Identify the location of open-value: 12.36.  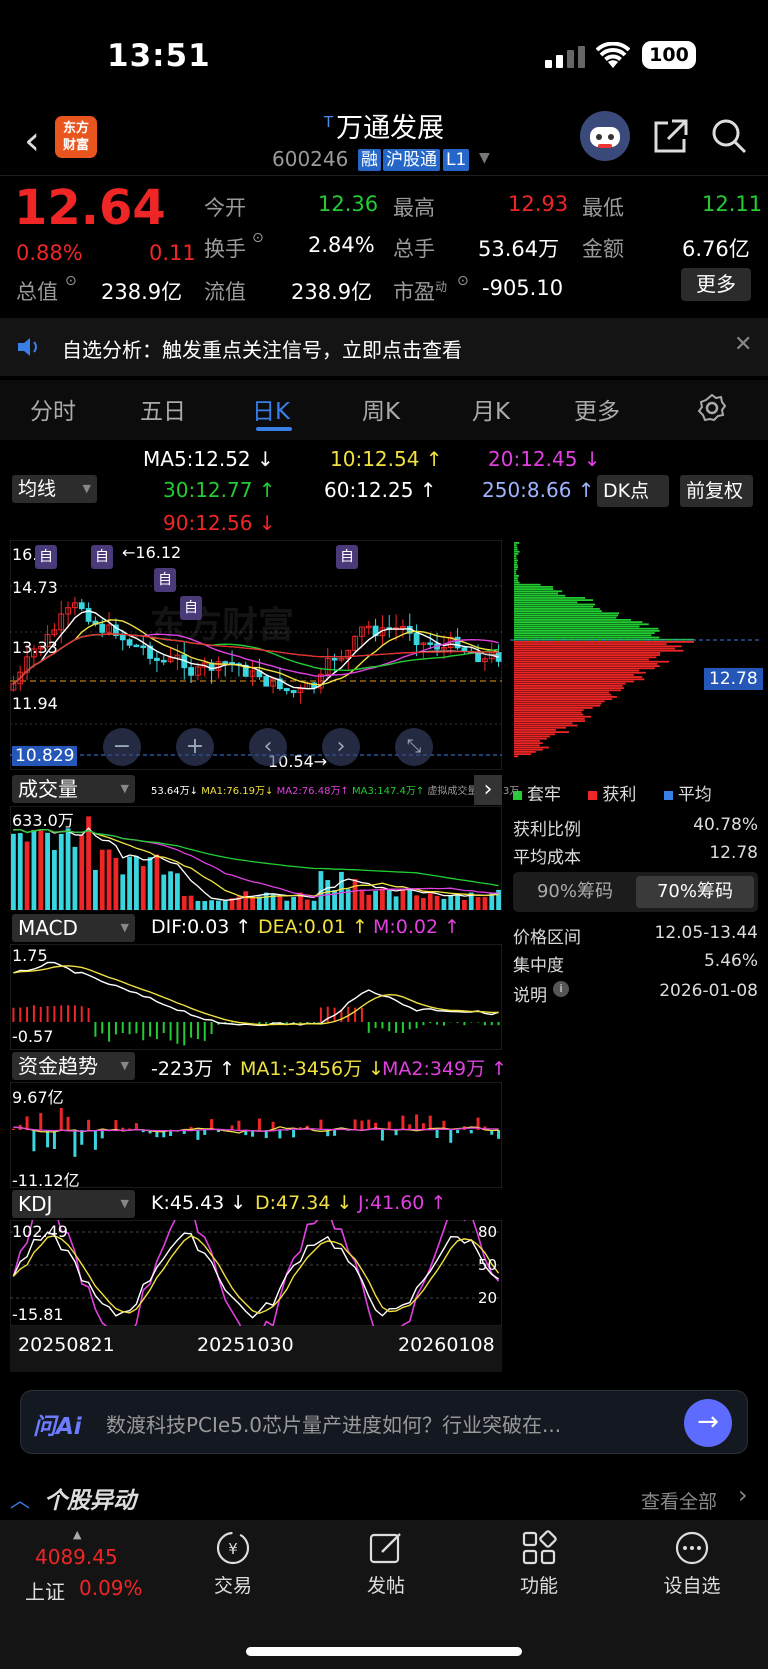
(348, 204).